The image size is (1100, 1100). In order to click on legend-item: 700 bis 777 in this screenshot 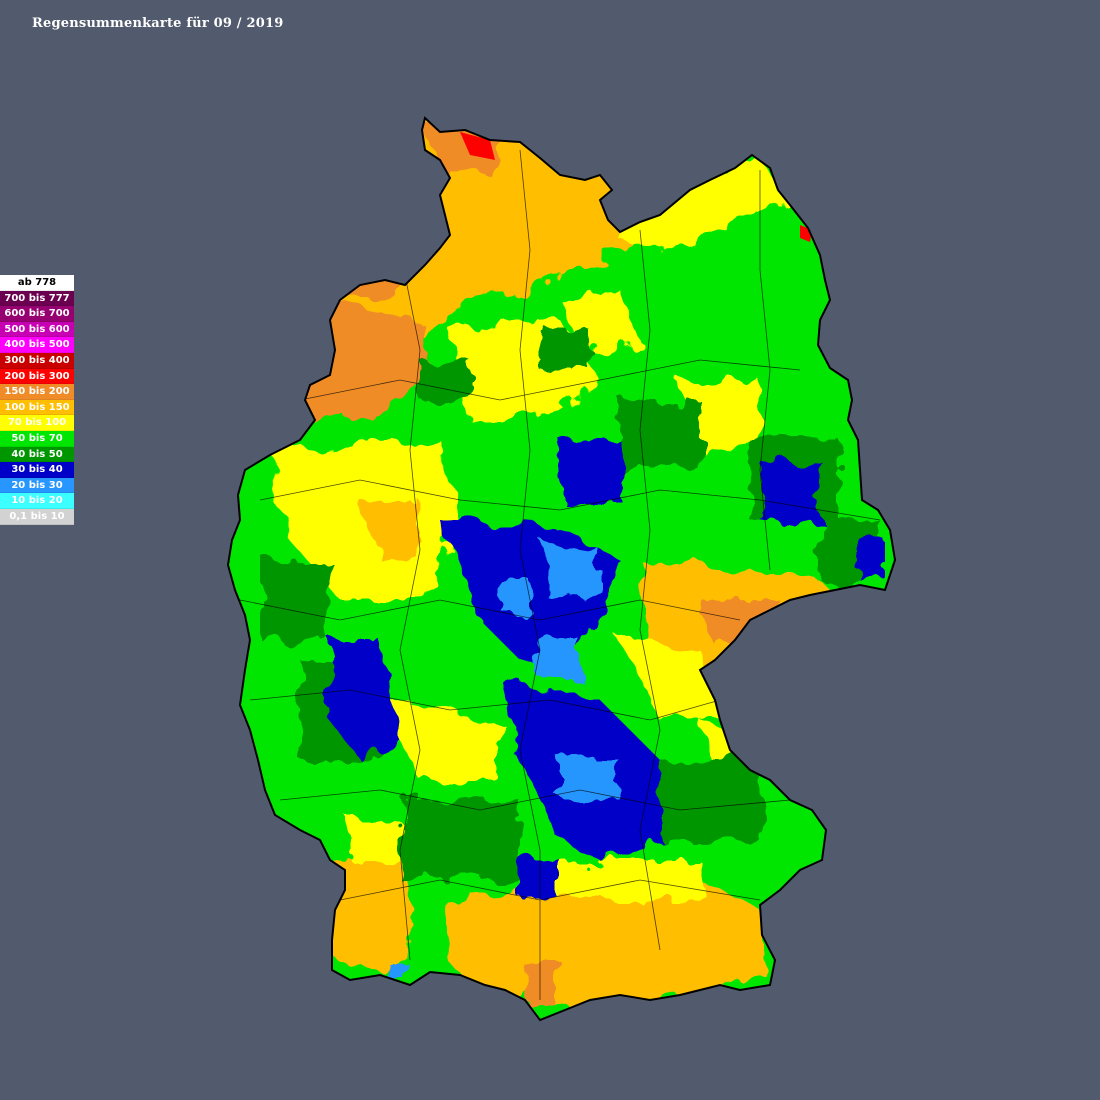, I will do `click(37, 298)`.